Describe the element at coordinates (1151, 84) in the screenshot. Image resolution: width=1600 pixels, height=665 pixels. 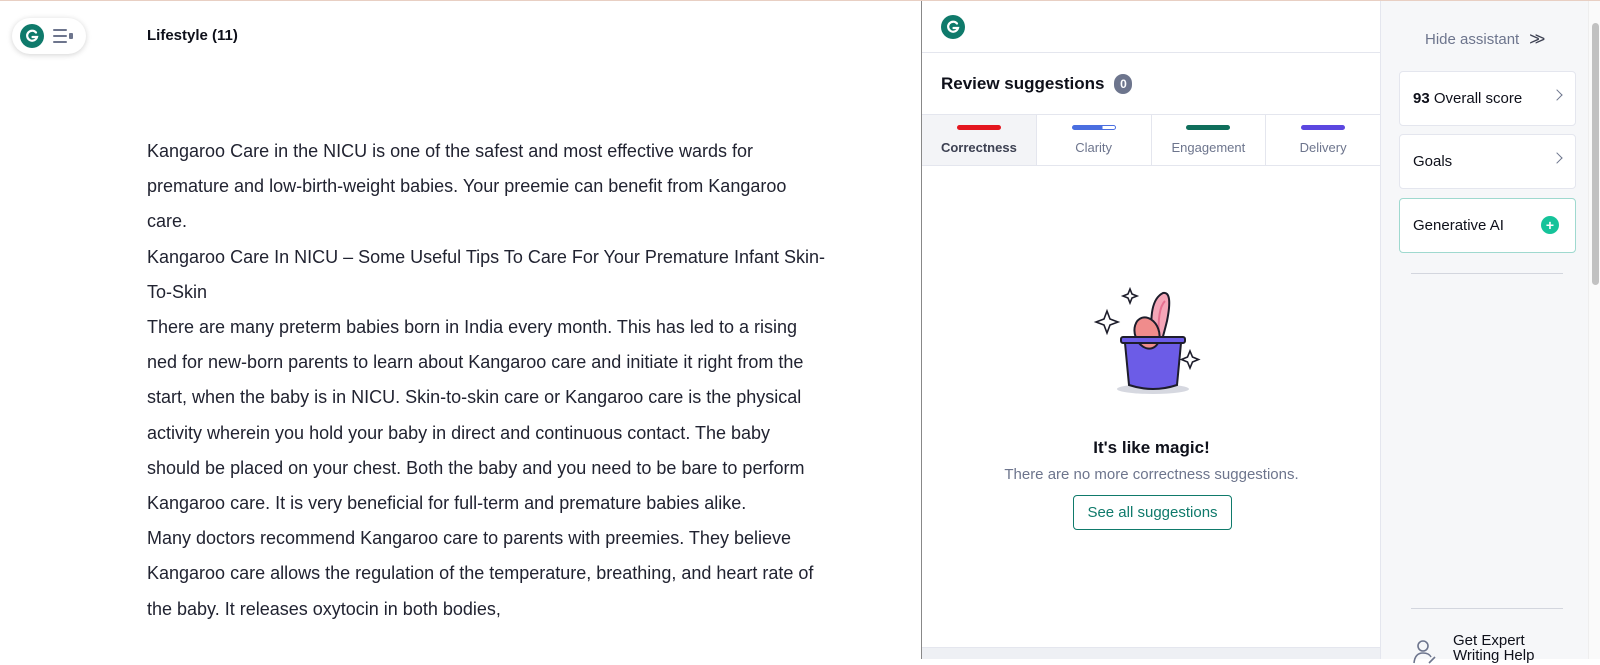
I see `review-header: Review suggestions 0` at that location.